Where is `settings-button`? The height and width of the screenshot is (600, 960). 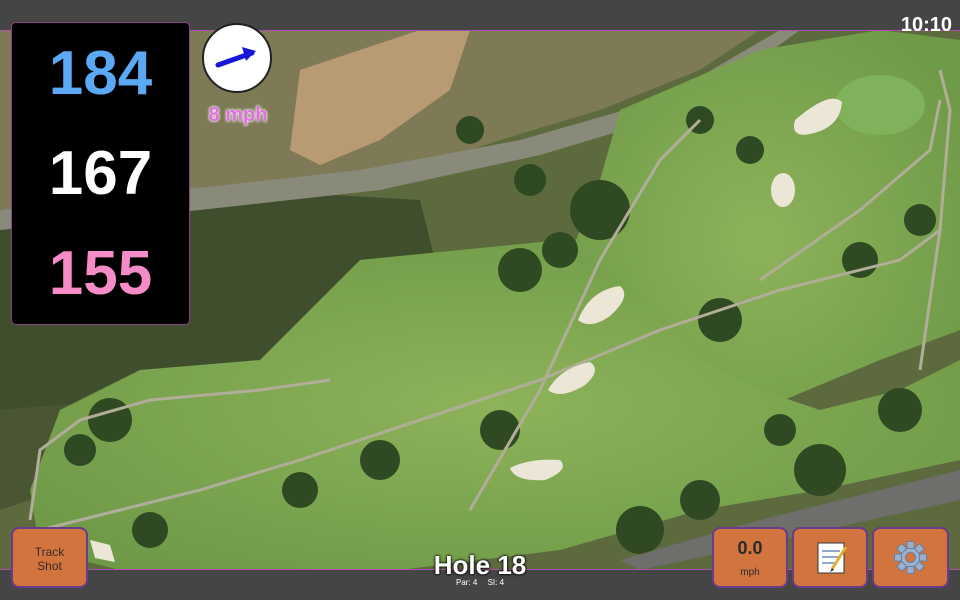
settings-button is located at coordinates (910, 557).